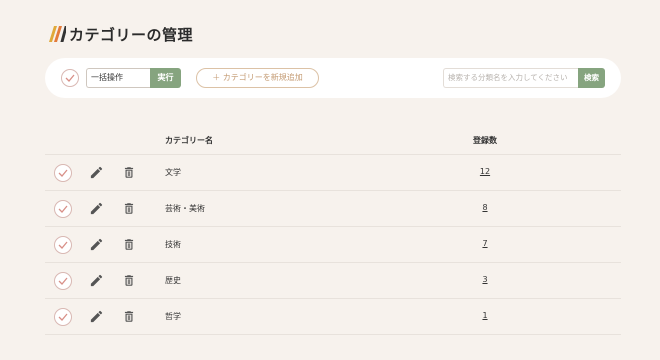 The height and width of the screenshot is (360, 660). What do you see at coordinates (333, 78) in the screenshot?
I see `toolbar: 一括操作 実行 ＋ カテゴリーを新規追加 検索する分類名を入力してください 検索` at bounding box center [333, 78].